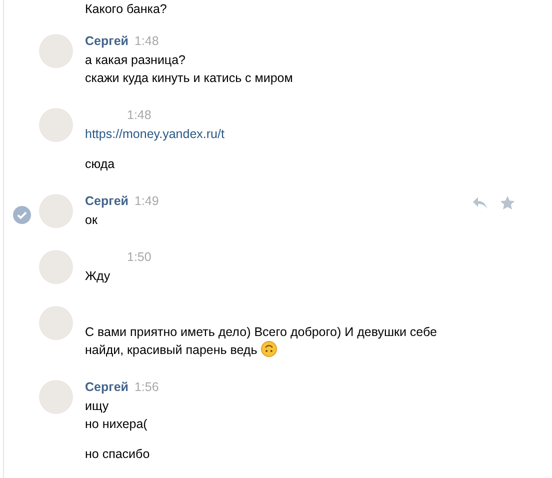 Image resolution: width=552 pixels, height=478 pixels. What do you see at coordinates (116, 424) in the screenshot?
I see `message-text: но нихера(` at bounding box center [116, 424].